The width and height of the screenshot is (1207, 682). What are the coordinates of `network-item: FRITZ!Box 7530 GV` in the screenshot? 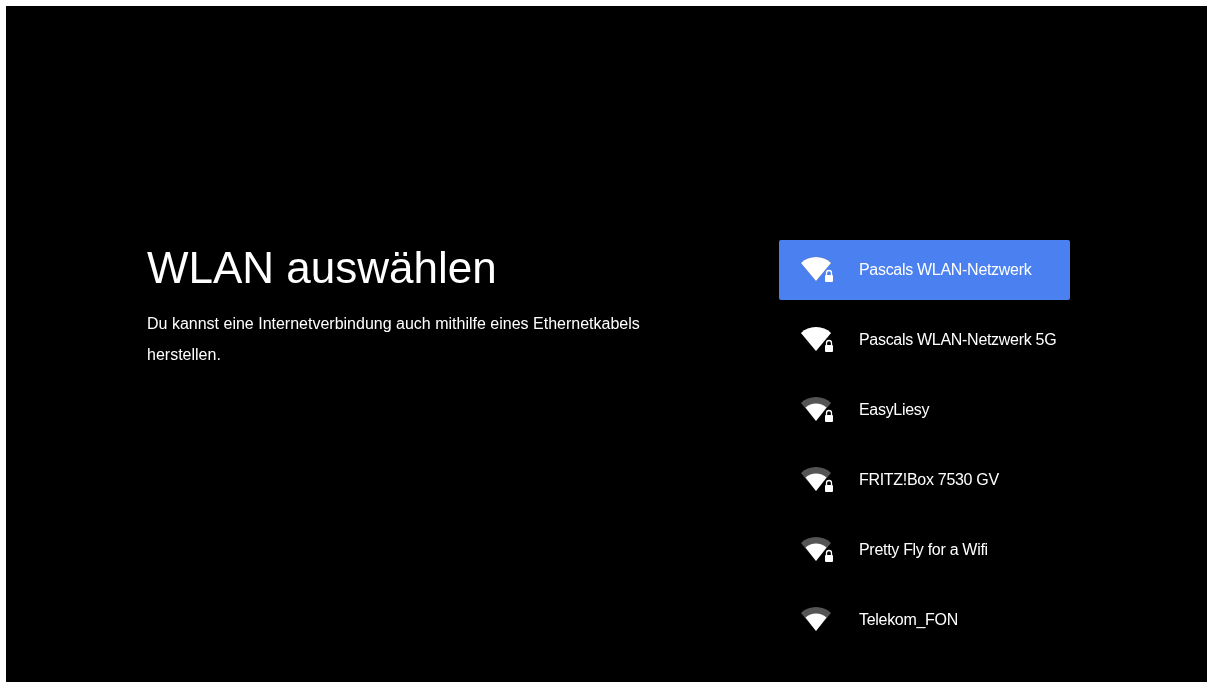 It's located at (924, 480).